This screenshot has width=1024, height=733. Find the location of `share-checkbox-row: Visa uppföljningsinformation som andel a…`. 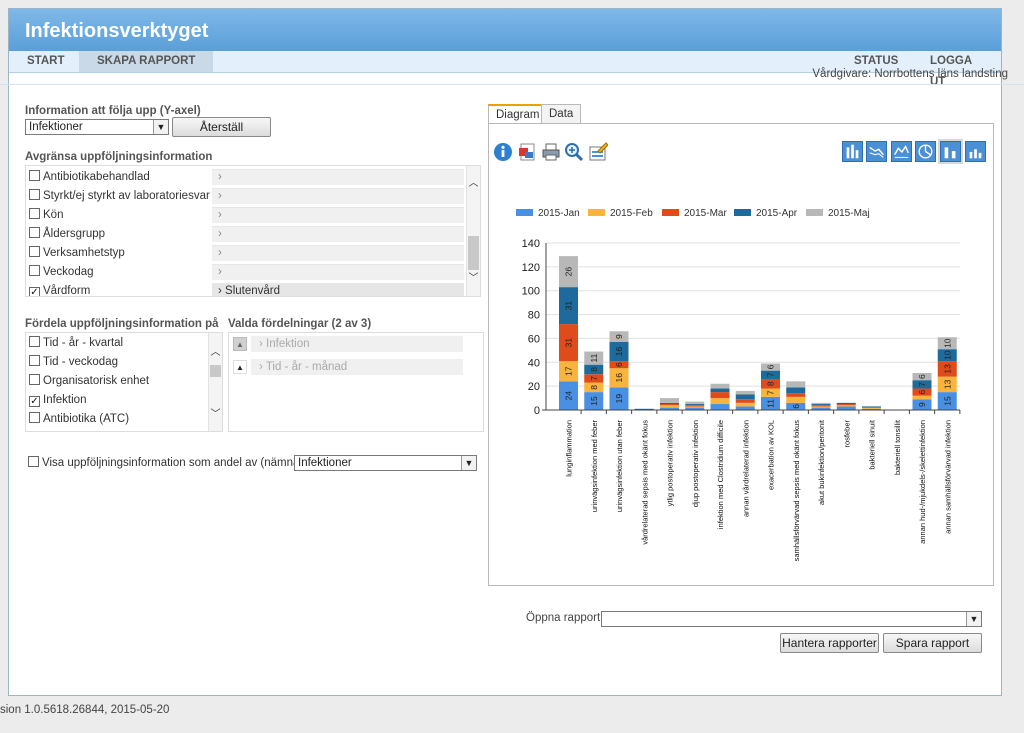

share-checkbox-row: Visa uppföljningsinformation som andel a… is located at coordinates (170, 463).